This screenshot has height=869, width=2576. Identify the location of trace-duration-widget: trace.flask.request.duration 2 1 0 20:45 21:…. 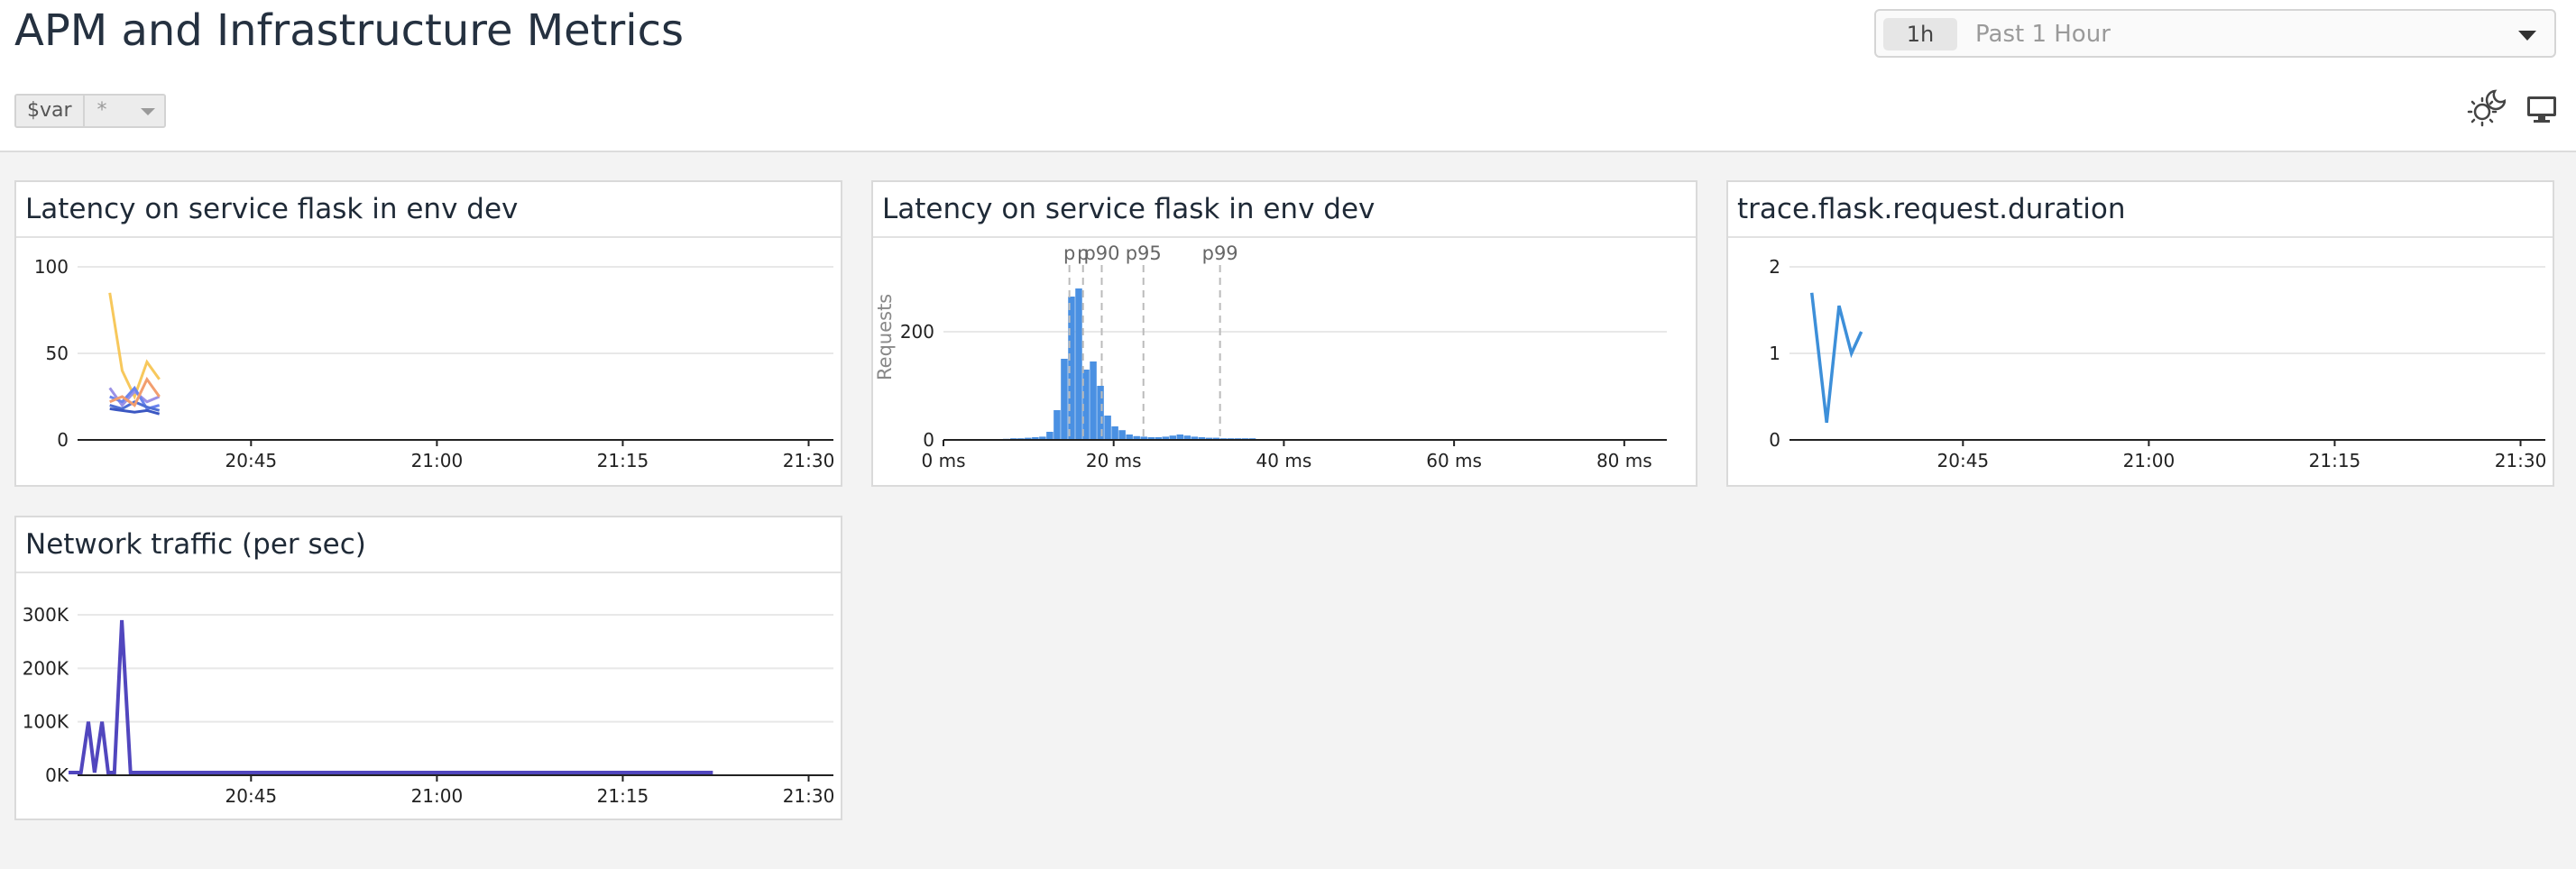
(2140, 333).